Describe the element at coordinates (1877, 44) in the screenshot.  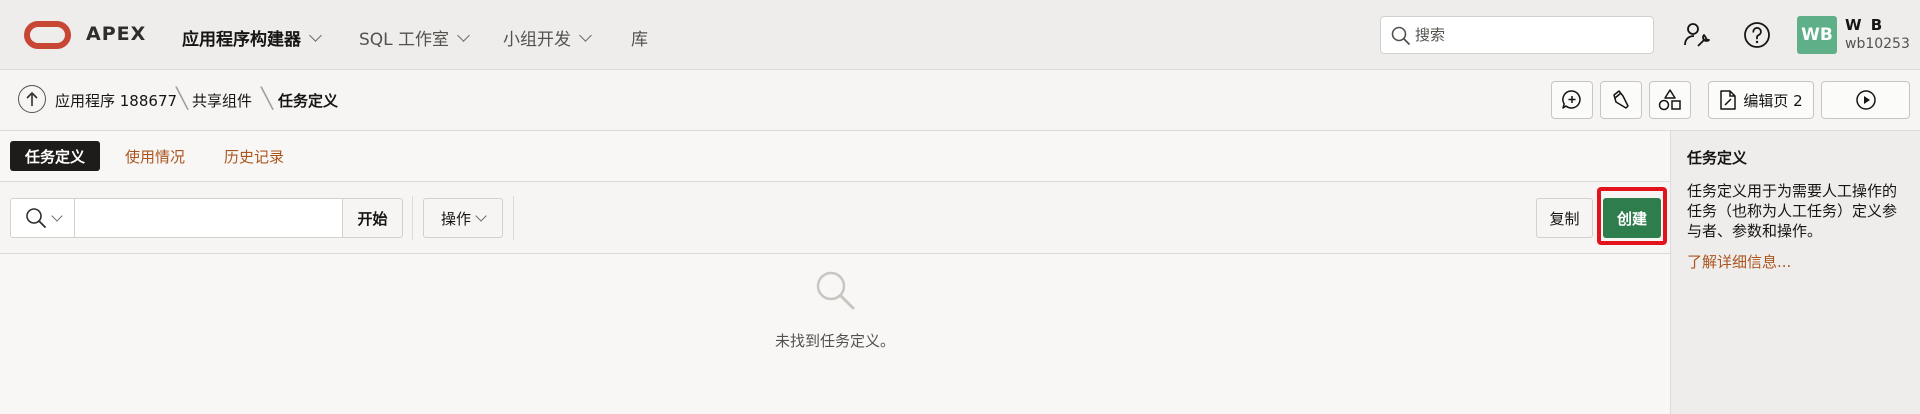
I see `user-id: wb10253` at that location.